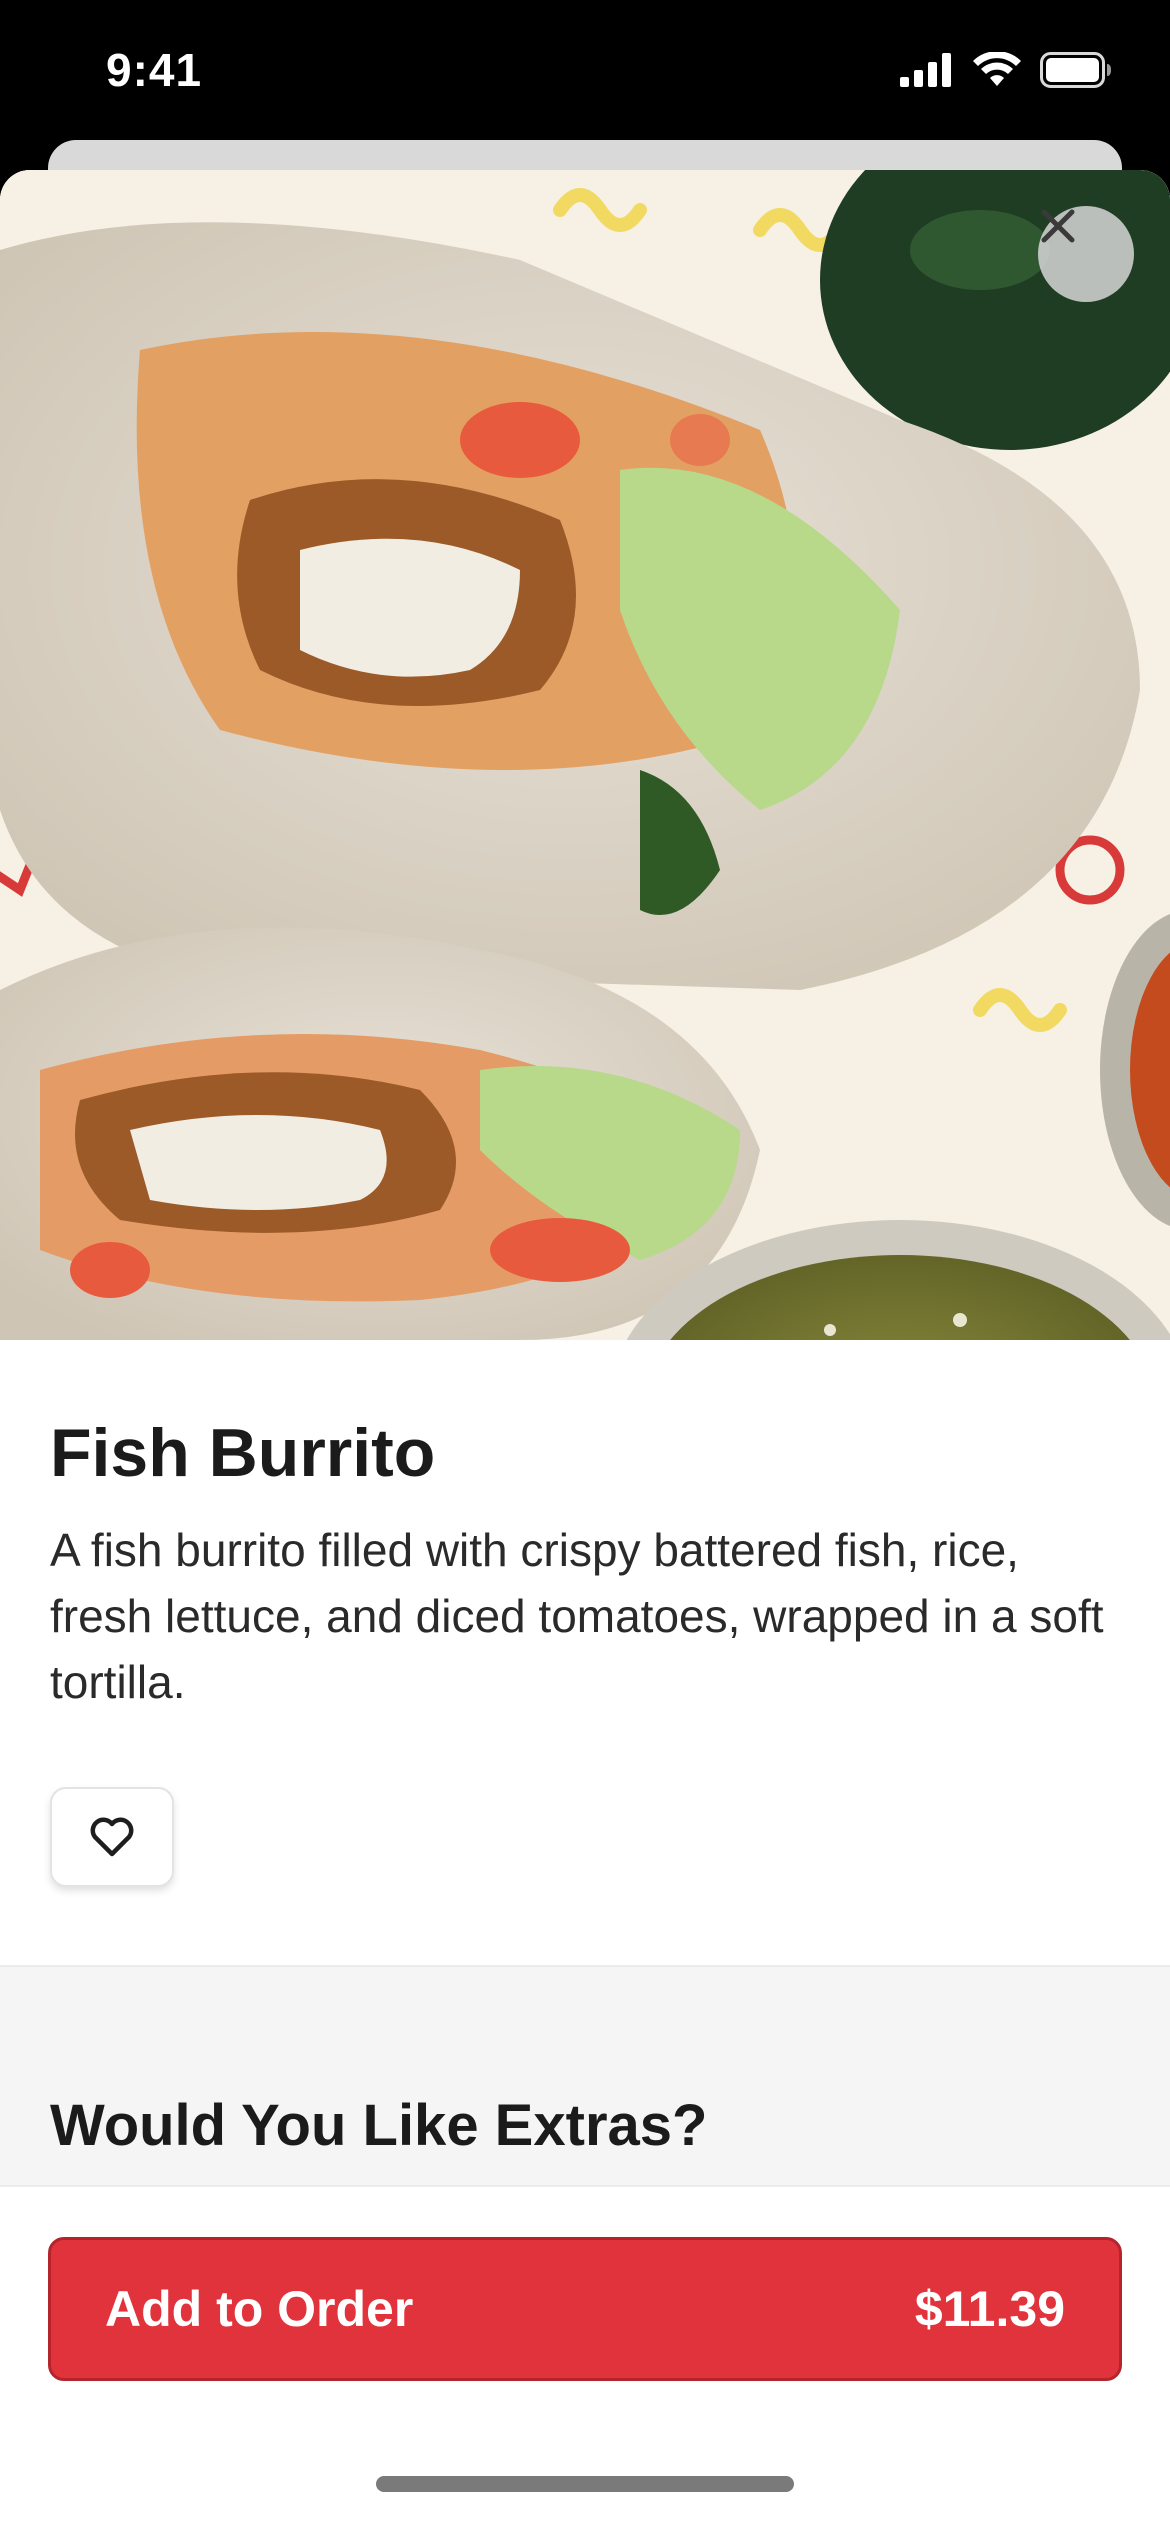 The height and width of the screenshot is (2532, 1170). I want to click on add-to-order-label: Add to Order, so click(259, 2309).